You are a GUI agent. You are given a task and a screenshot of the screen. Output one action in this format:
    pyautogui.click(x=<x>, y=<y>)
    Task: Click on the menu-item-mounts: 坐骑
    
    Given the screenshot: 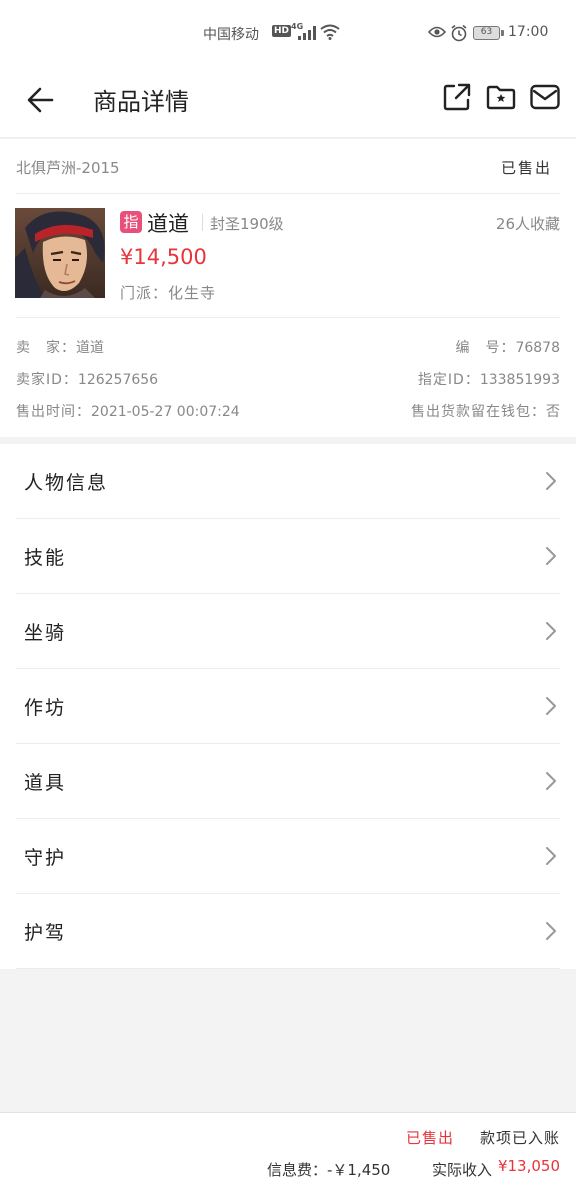 What is the action you would take?
    pyautogui.click(x=288, y=631)
    